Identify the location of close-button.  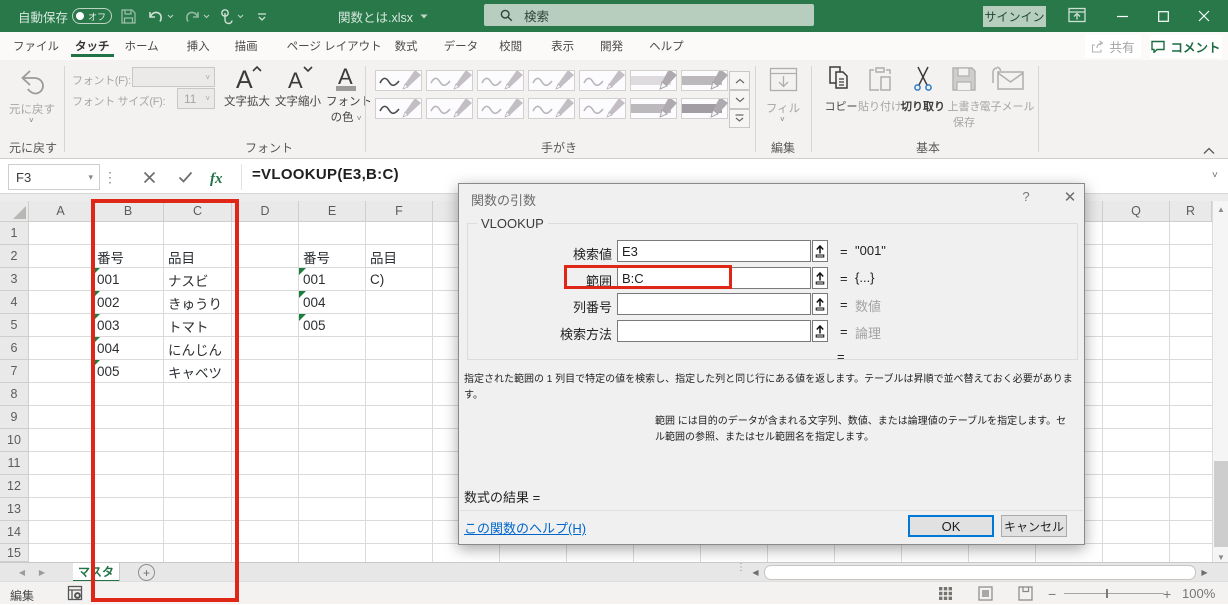
(1204, 16).